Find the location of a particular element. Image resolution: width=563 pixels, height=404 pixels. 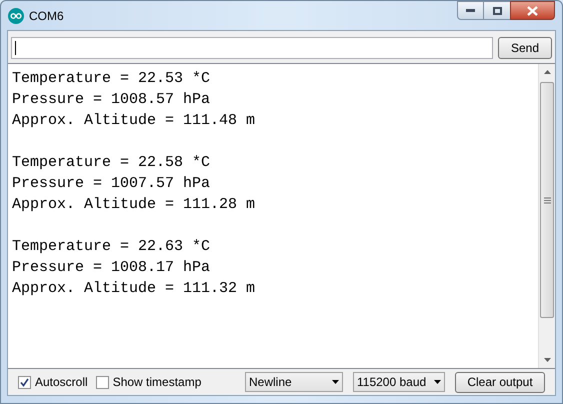

dropdown: 115200 baud is located at coordinates (399, 382).